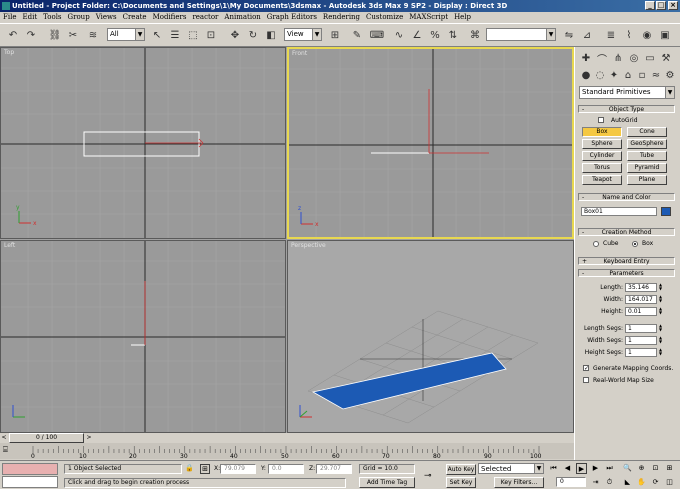  I want to click on menu-customize: Customize, so click(384, 17).